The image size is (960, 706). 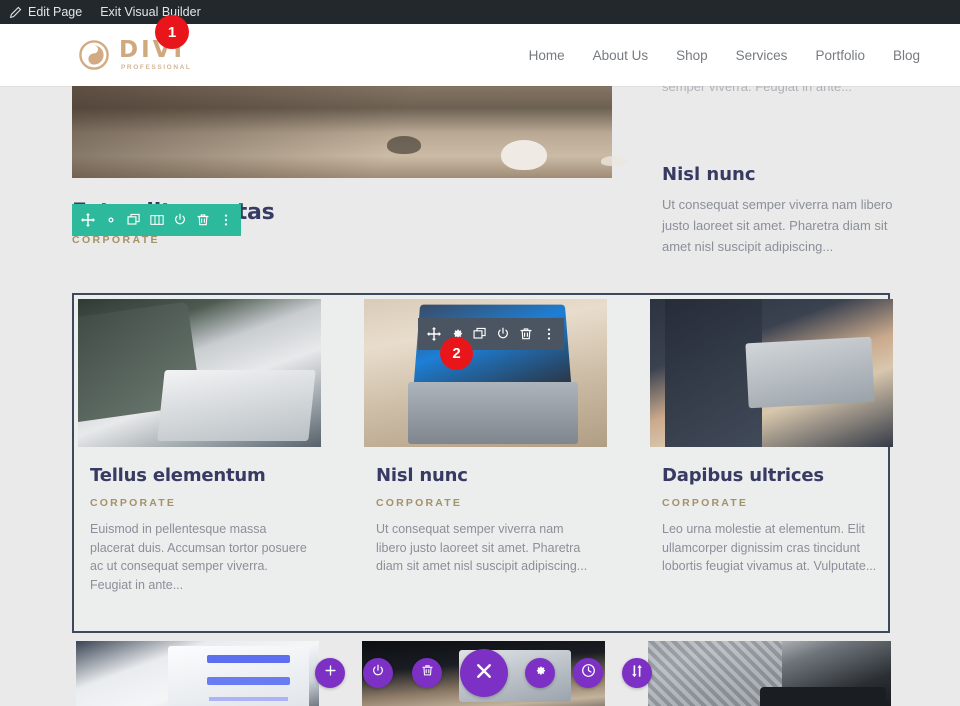 I want to click on card-title: Dapibus ultrices, so click(x=743, y=475).